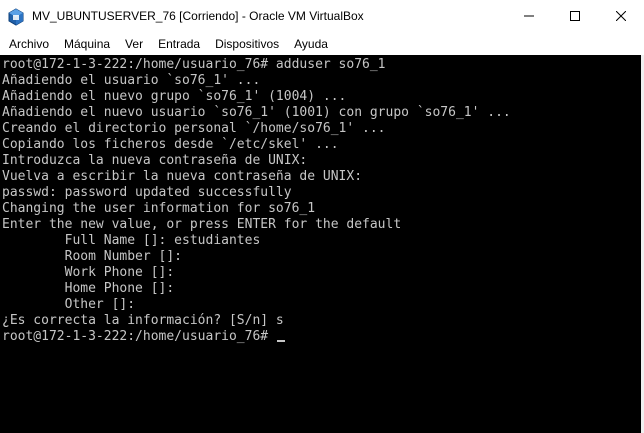 This screenshot has width=644, height=433. Describe the element at coordinates (139, 336) in the screenshot. I see `prompt-text: root@172-1-3-222:/home/usuario_76#` at that location.